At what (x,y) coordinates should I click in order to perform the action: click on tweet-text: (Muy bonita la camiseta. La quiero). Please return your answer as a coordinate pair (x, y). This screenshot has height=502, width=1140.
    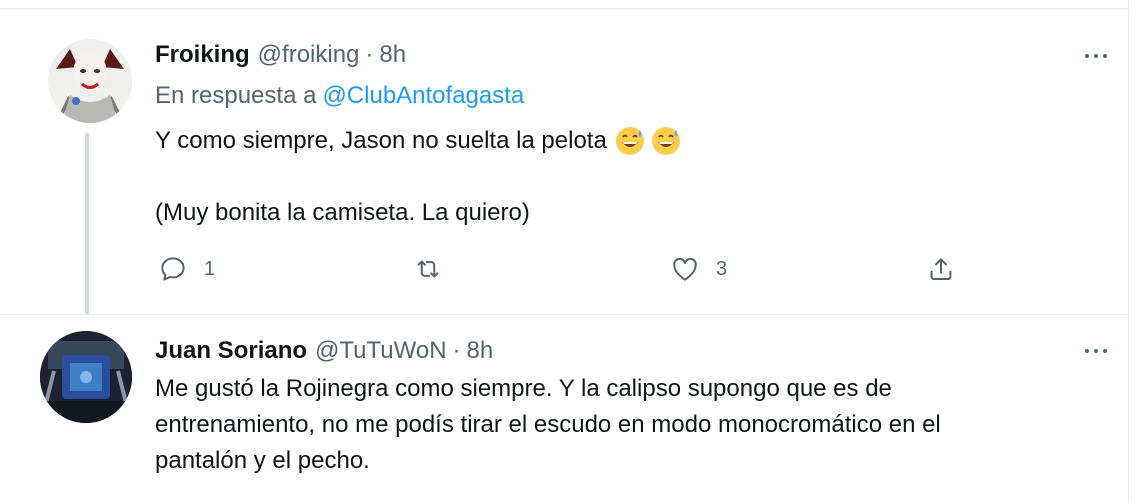
    Looking at the image, I should click on (342, 212).